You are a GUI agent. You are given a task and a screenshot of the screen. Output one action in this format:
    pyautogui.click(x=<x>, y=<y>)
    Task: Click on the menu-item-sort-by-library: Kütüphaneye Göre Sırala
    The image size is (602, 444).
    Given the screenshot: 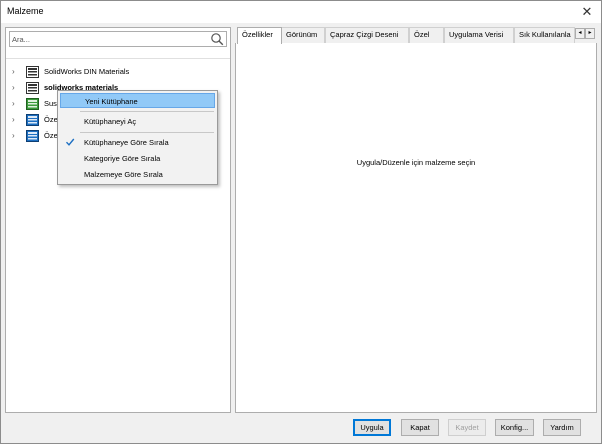 What is the action you would take?
    pyautogui.click(x=137, y=142)
    